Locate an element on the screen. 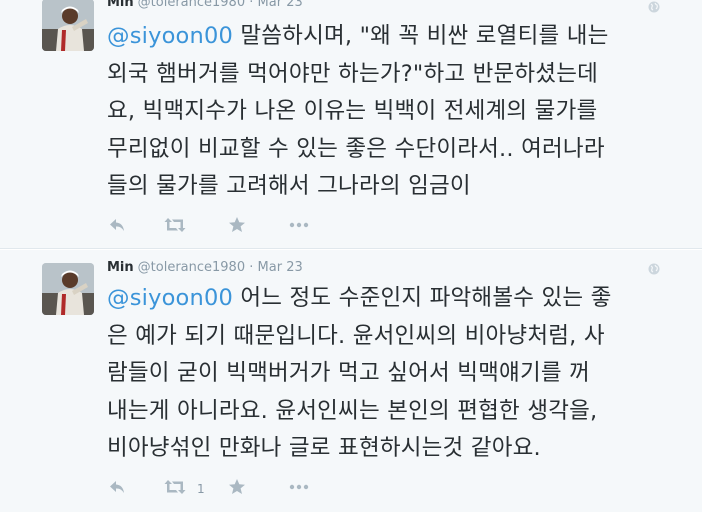 The height and width of the screenshot is (512, 723). tweet-text-line-4: 내는게 아니라요. 윤서인씨는 본인의 편협한 생각을, is located at coordinates (352, 410).